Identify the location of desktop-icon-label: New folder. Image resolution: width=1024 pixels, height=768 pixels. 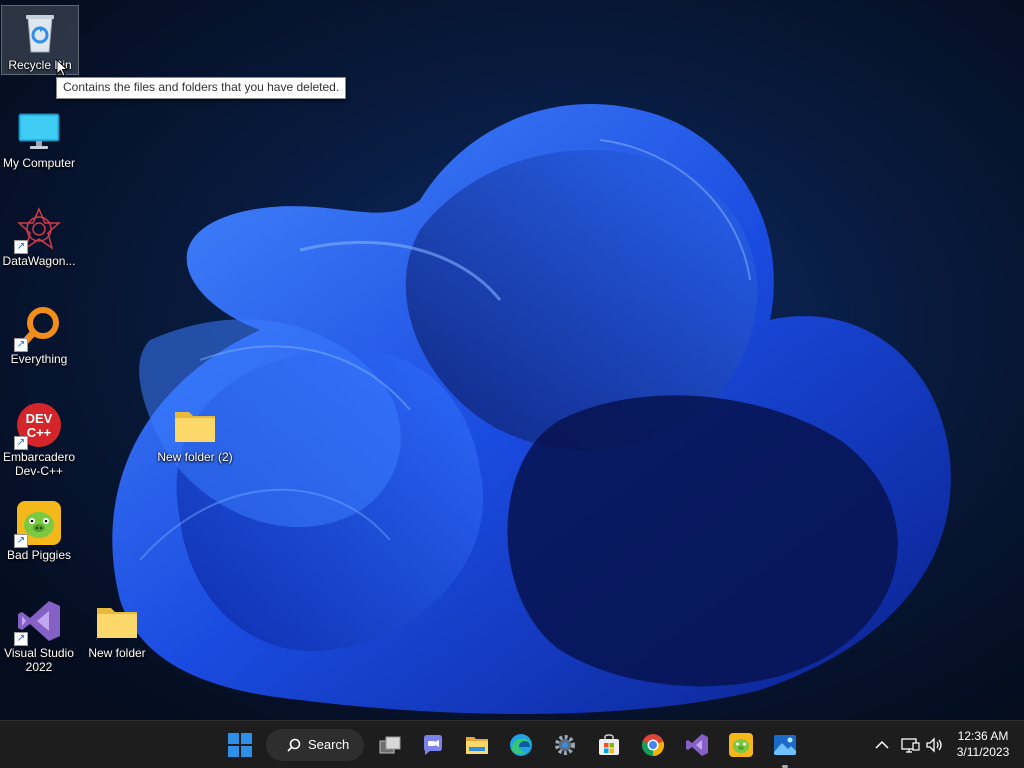
(117, 653).